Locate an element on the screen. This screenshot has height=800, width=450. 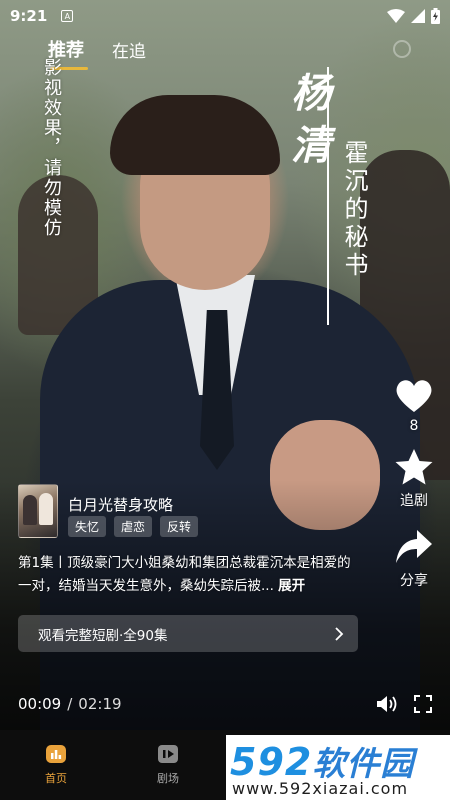
site-watermark-logo: 592软件园 www.592xiazai.com is located at coordinates (338, 767).